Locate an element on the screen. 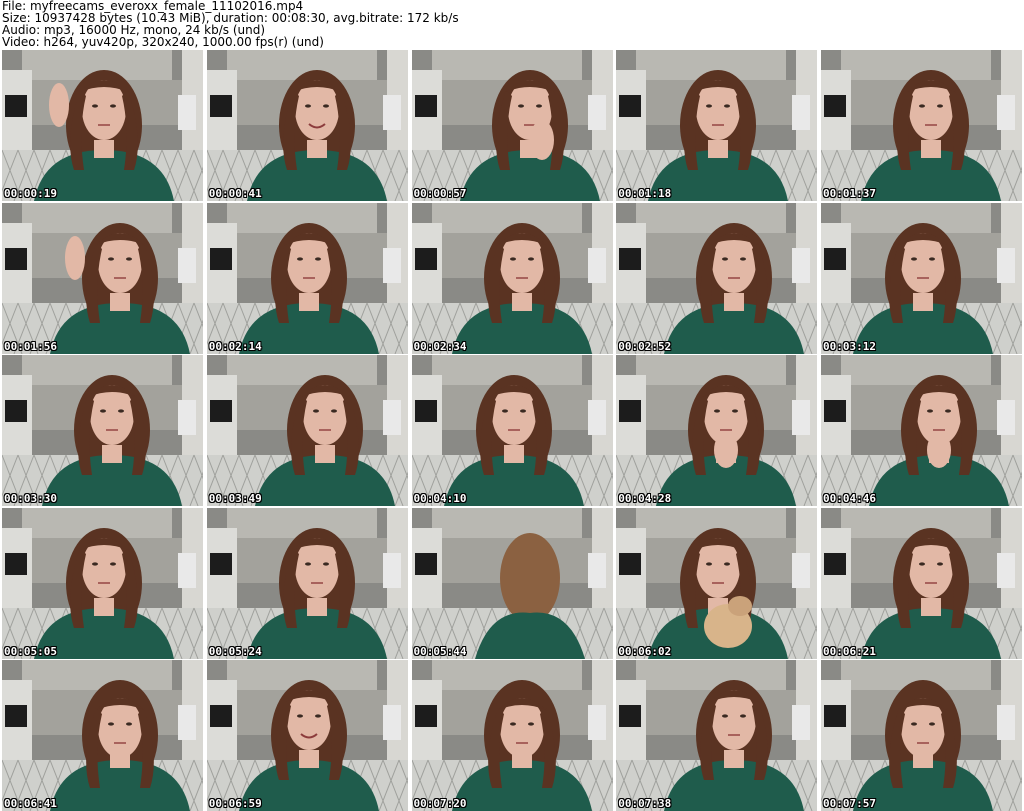  video-thumbnail: 00:03:12 is located at coordinates (921, 278).